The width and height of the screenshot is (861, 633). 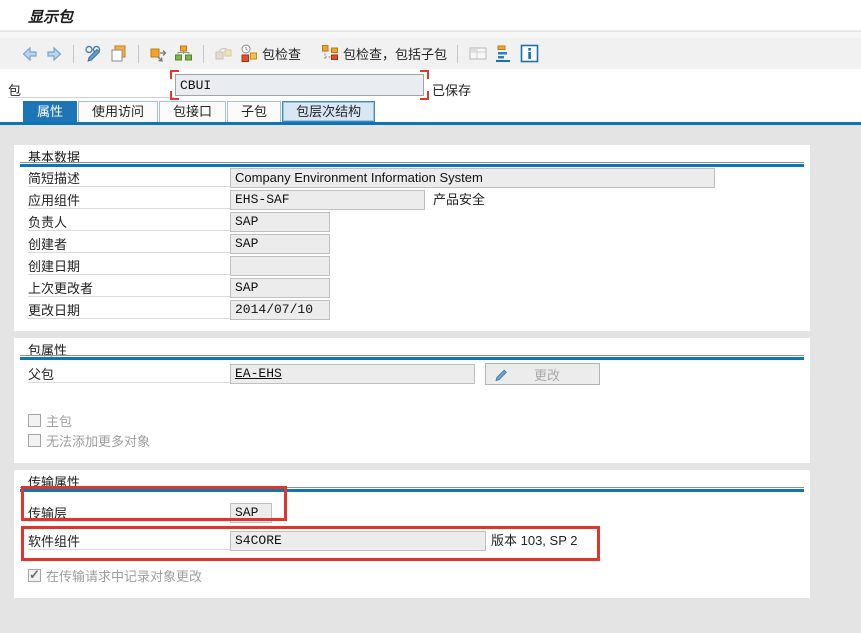 I want to click on package-check-subpackages-label: 包检查，包括子包, so click(x=395, y=54).